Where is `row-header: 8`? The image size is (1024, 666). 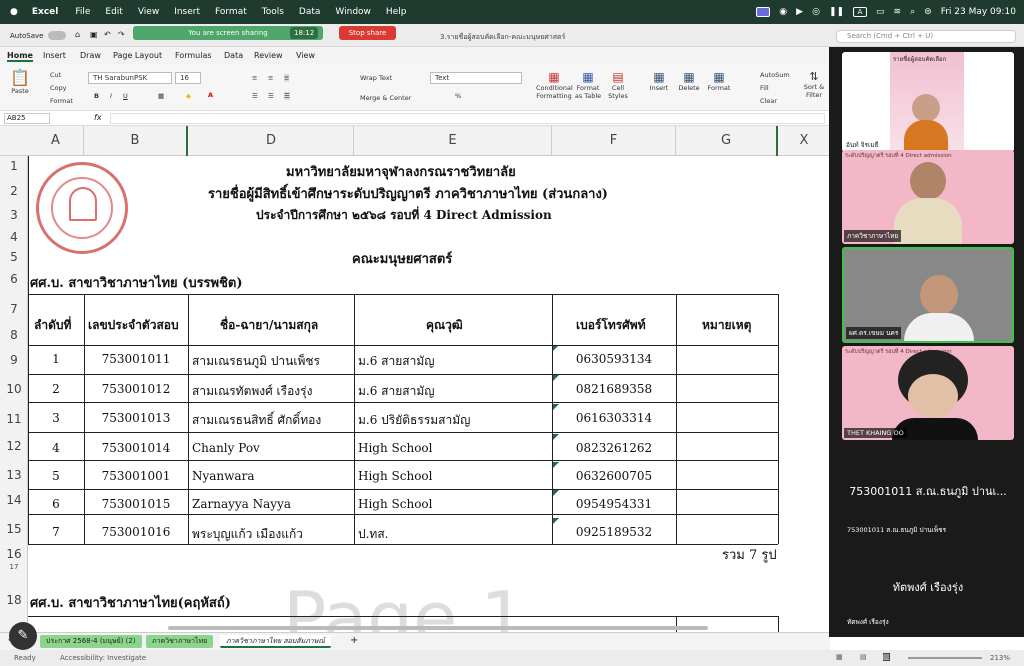 row-header: 8 is located at coordinates (14, 335).